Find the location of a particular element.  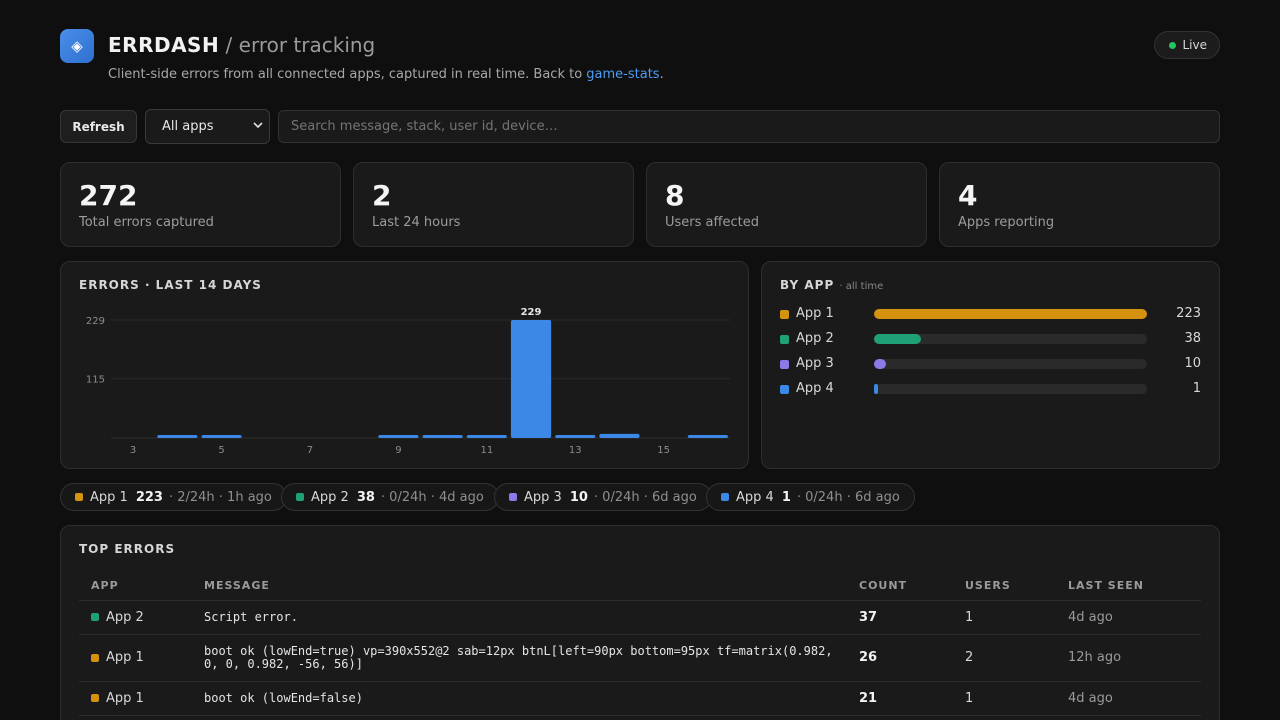

app-pill-app-2: App 2 38 · 0/24h · 4d ago is located at coordinates (390, 497).